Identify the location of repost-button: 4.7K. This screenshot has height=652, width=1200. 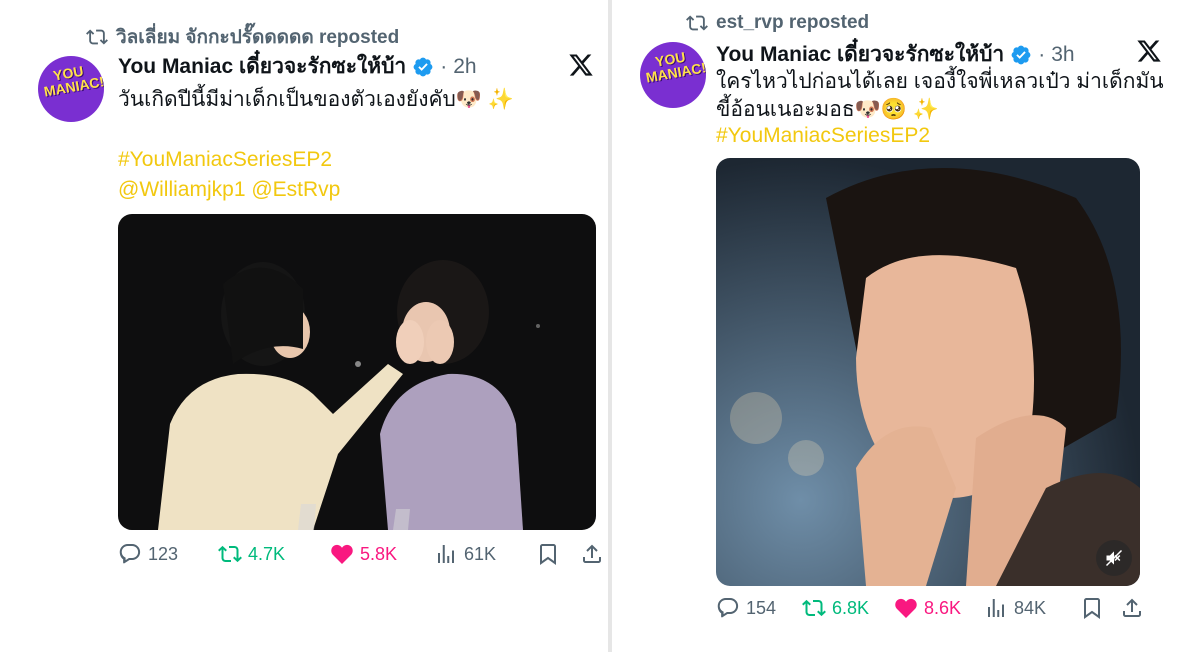
(274, 554).